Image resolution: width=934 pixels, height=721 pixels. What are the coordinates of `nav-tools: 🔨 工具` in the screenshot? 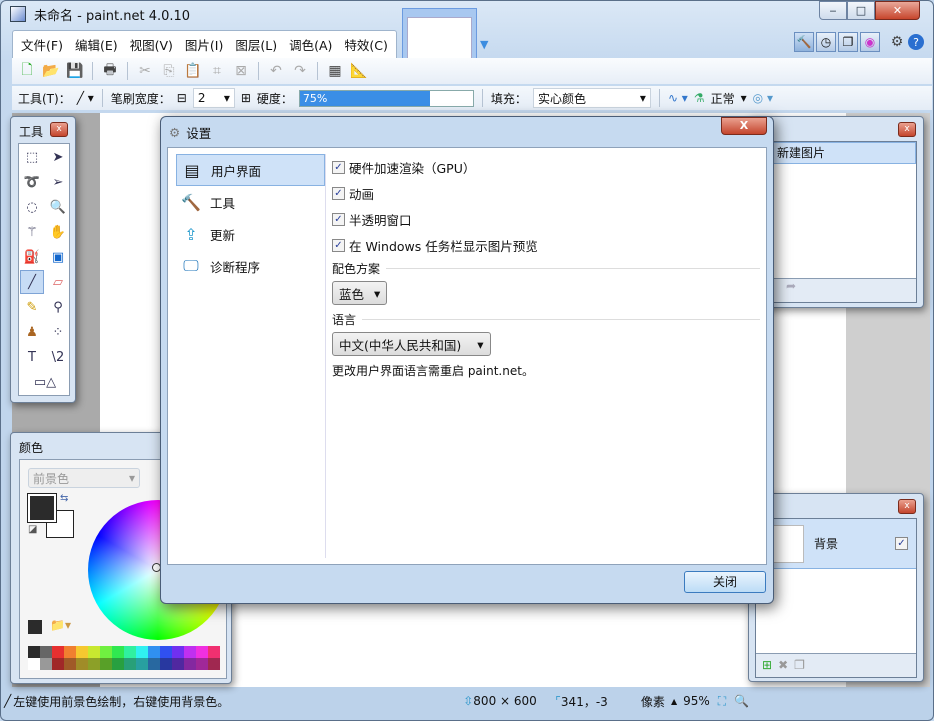 It's located at (250, 202).